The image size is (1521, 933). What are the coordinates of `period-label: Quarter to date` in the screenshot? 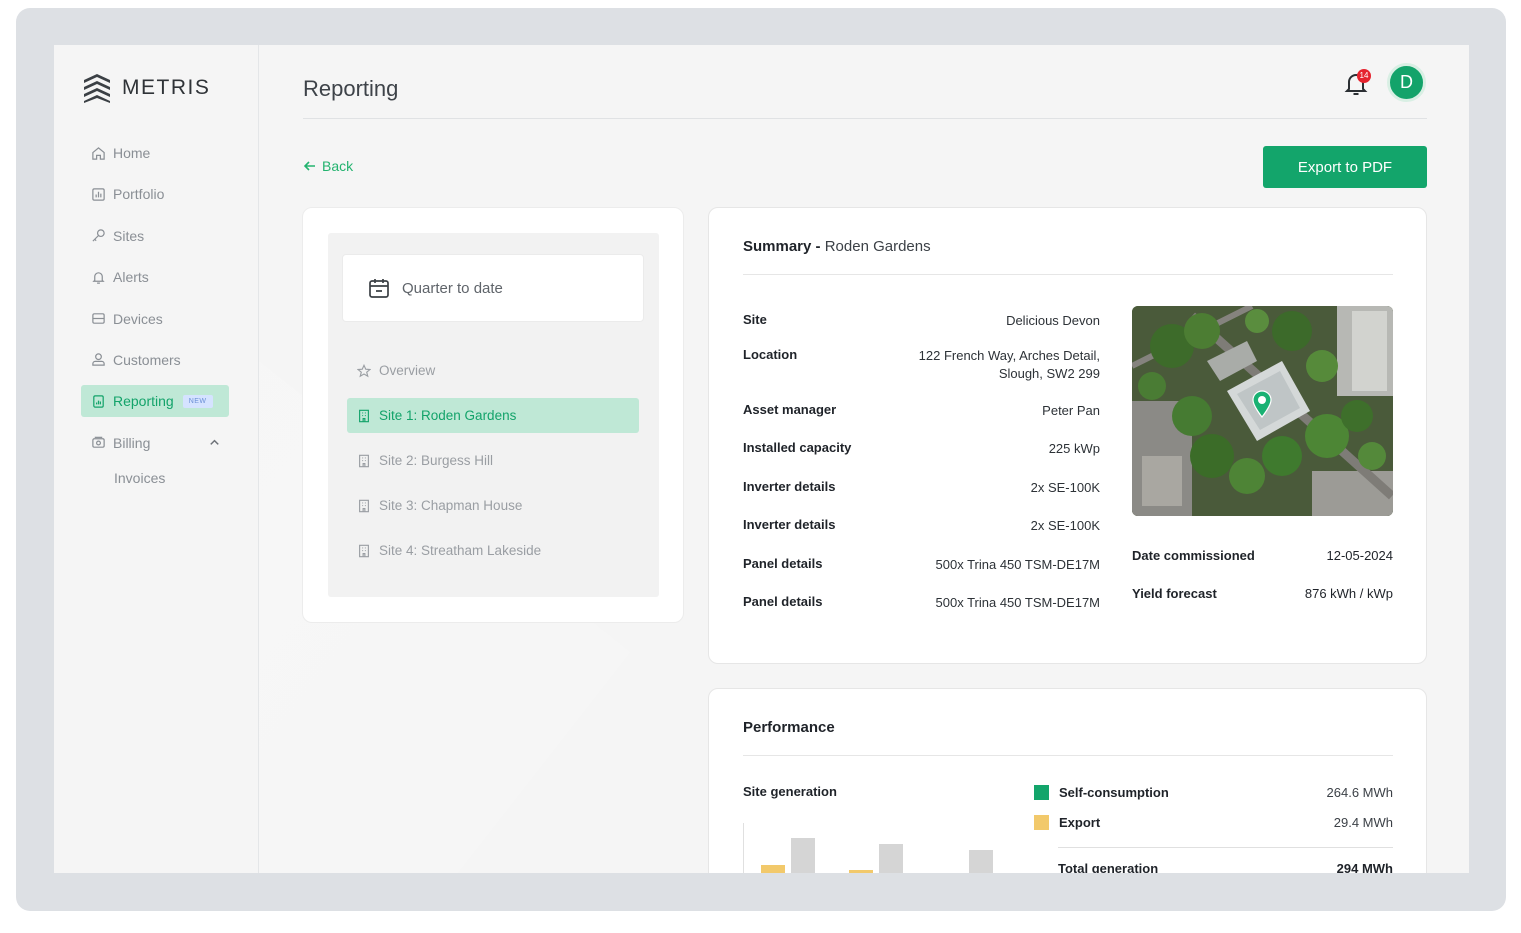 It's located at (452, 288).